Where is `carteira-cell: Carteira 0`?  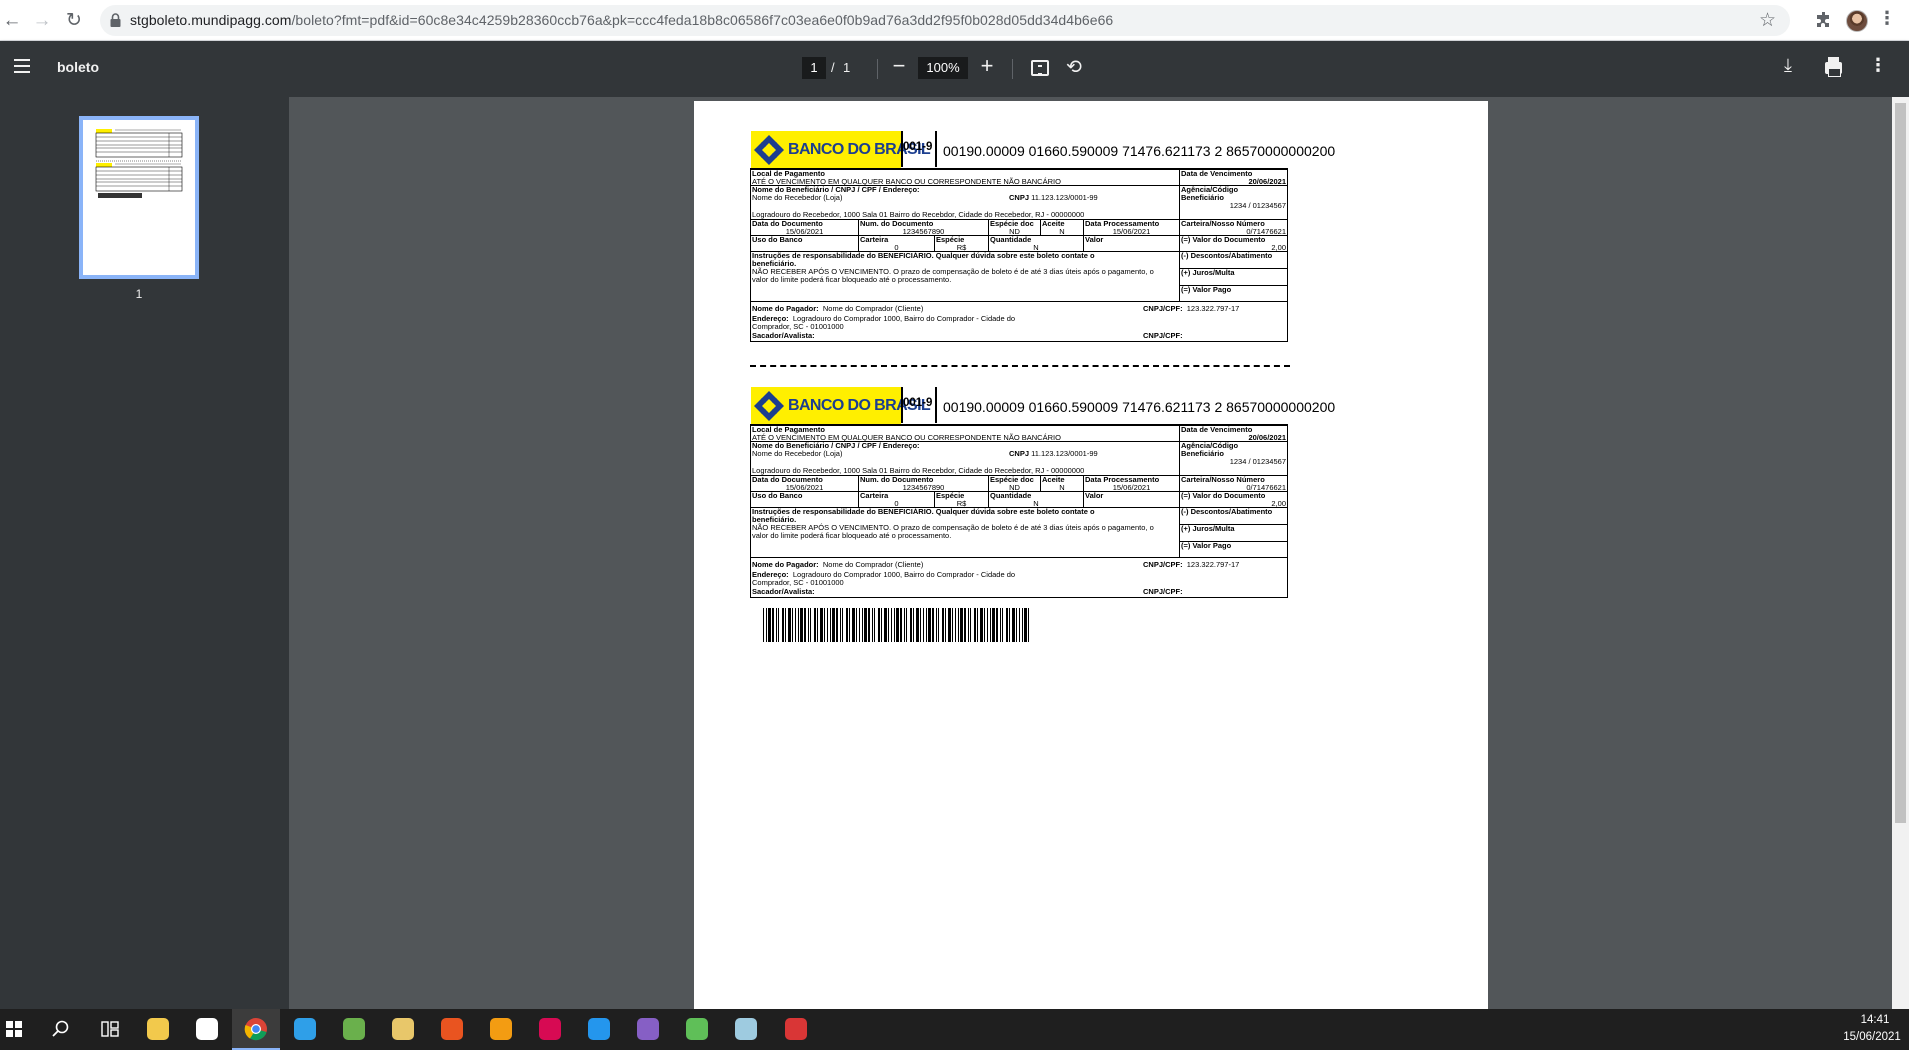
carteira-cell: Carteira 0 is located at coordinates (897, 500).